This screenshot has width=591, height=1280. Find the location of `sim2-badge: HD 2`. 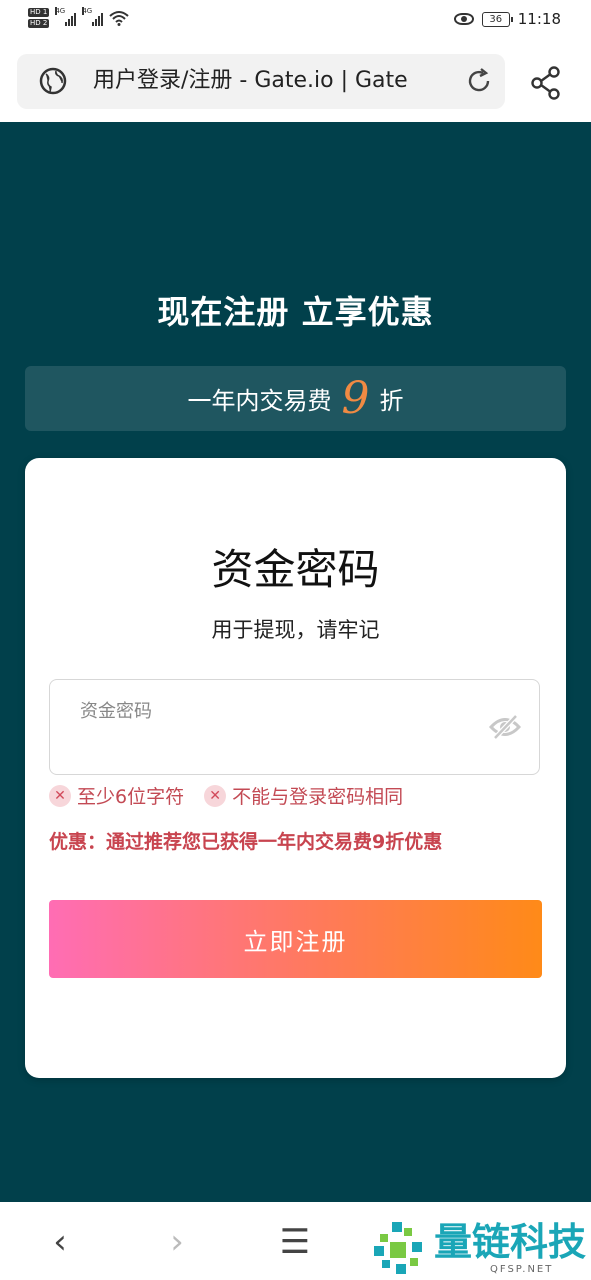

sim2-badge: HD 2 is located at coordinates (39, 23).